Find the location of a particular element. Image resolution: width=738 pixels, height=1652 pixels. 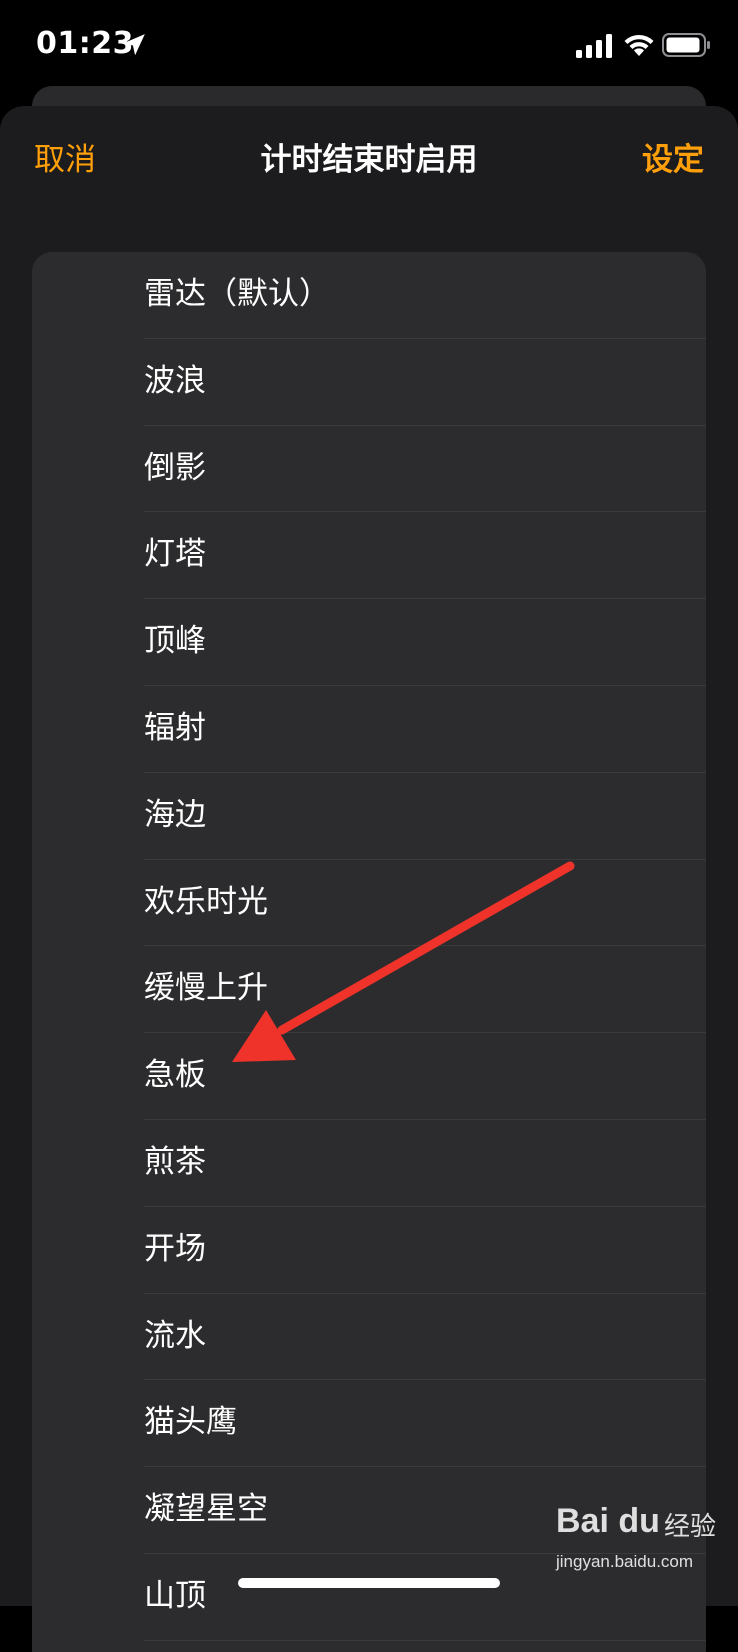

list-item: 灯塔 is located at coordinates (369, 556).